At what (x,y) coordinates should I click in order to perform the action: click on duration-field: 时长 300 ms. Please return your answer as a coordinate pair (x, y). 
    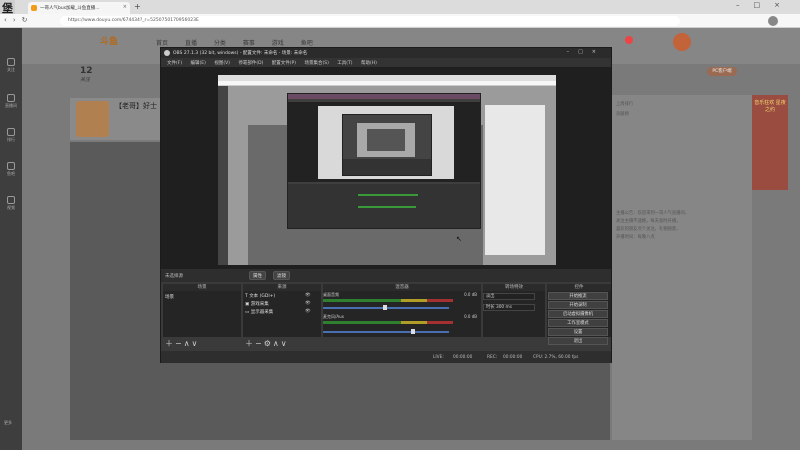
    Looking at the image, I should click on (509, 307).